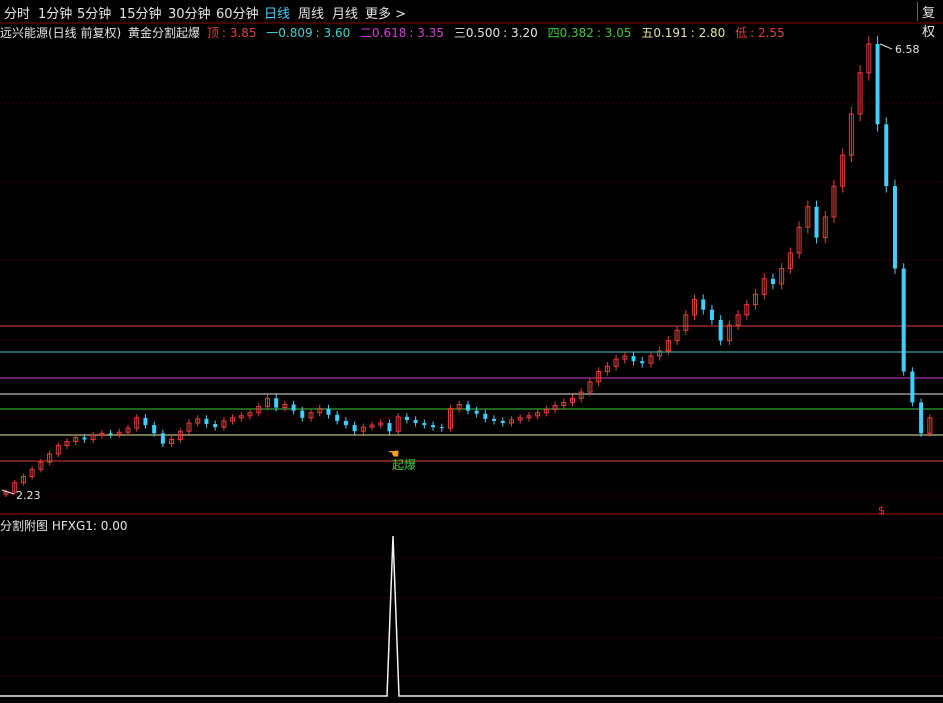 This screenshot has height=703, width=943. Describe the element at coordinates (28, 495) in the screenshot. I see `low-label: 2.23` at that location.